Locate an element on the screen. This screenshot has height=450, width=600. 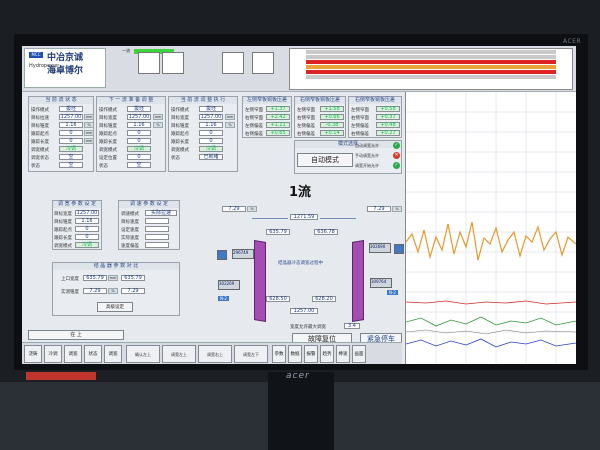
value: +0.48 is located at coordinates (388, 125).